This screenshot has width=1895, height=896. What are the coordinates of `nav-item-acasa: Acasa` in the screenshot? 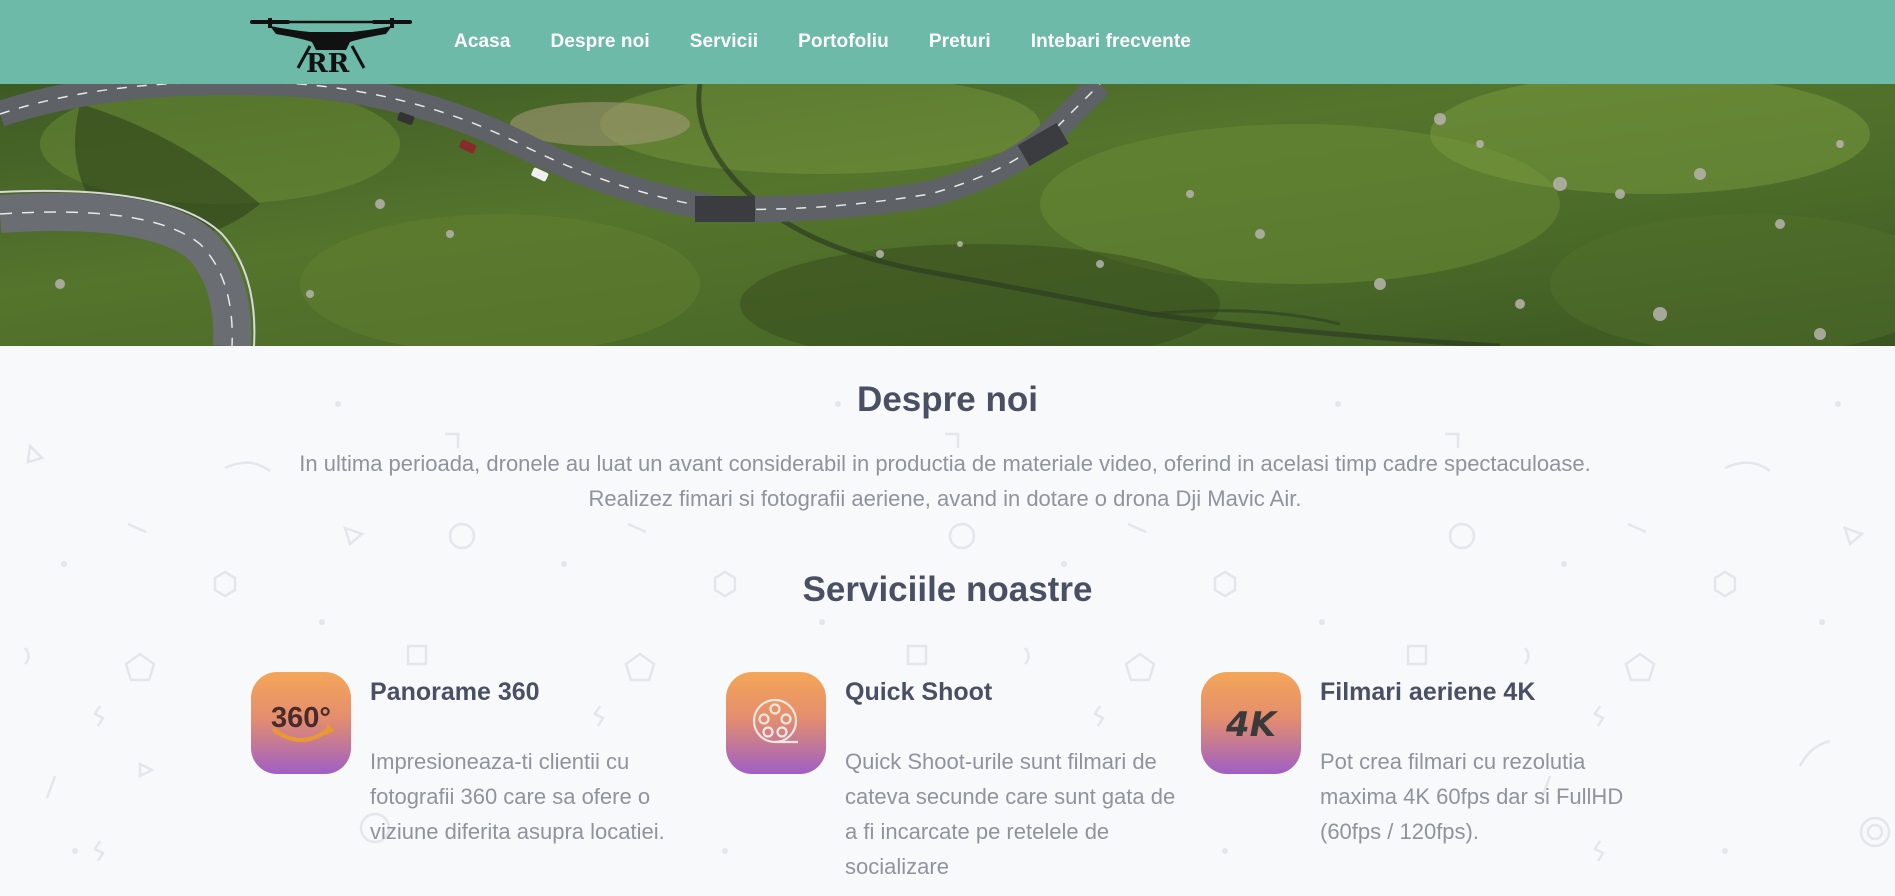 It's located at (482, 42).